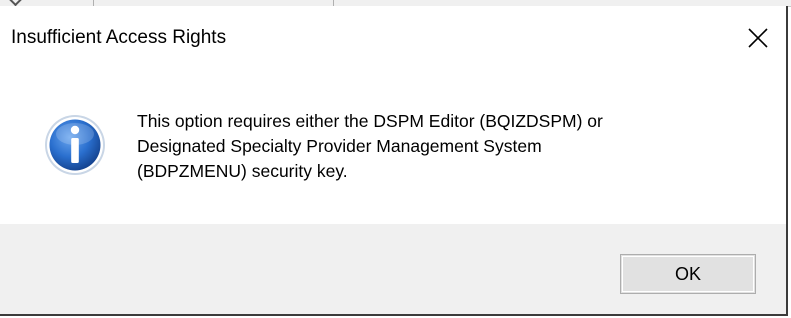  I want to click on close-button, so click(758, 36).